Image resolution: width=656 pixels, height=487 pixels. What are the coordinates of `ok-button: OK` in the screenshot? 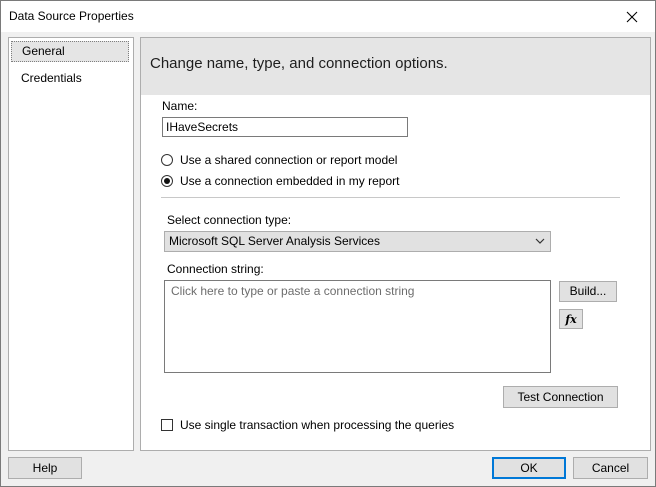 It's located at (529, 468).